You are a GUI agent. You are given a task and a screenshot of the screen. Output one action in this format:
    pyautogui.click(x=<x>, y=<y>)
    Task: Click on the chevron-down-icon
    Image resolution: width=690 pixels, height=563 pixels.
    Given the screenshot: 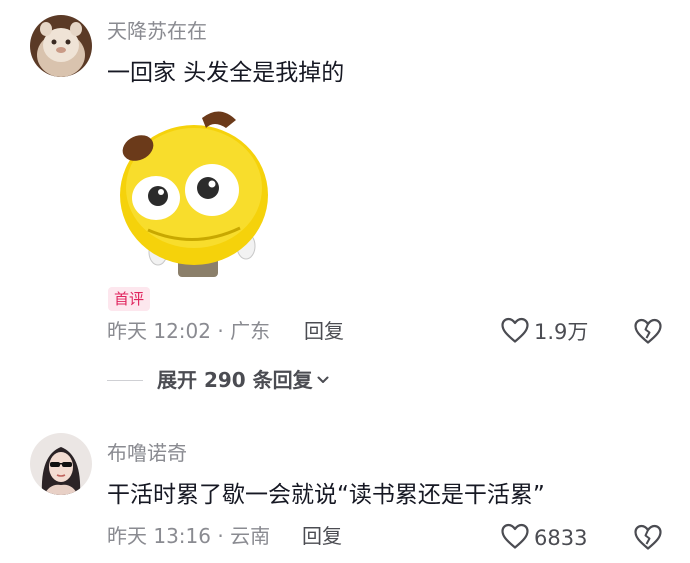 What is the action you would take?
    pyautogui.click(x=323, y=381)
    